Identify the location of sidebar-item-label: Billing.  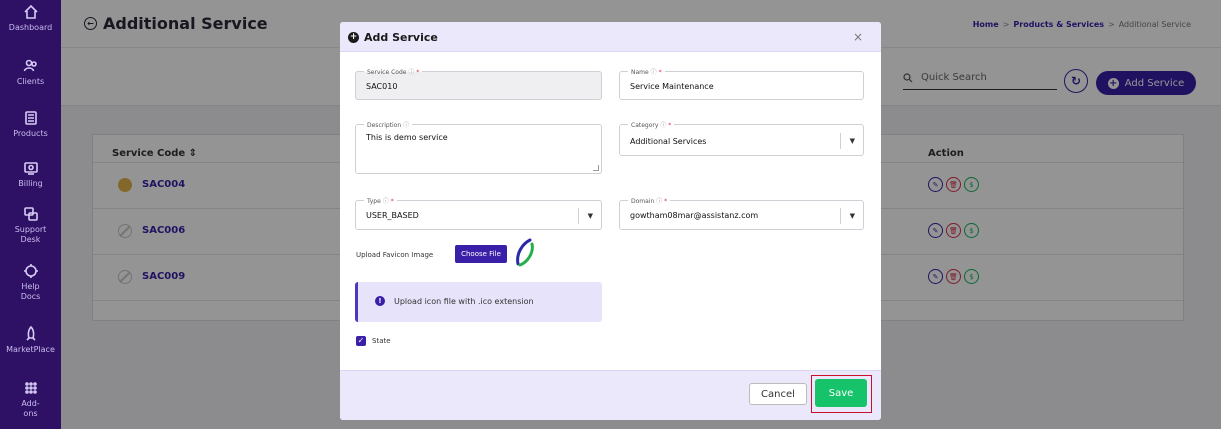
(30, 183).